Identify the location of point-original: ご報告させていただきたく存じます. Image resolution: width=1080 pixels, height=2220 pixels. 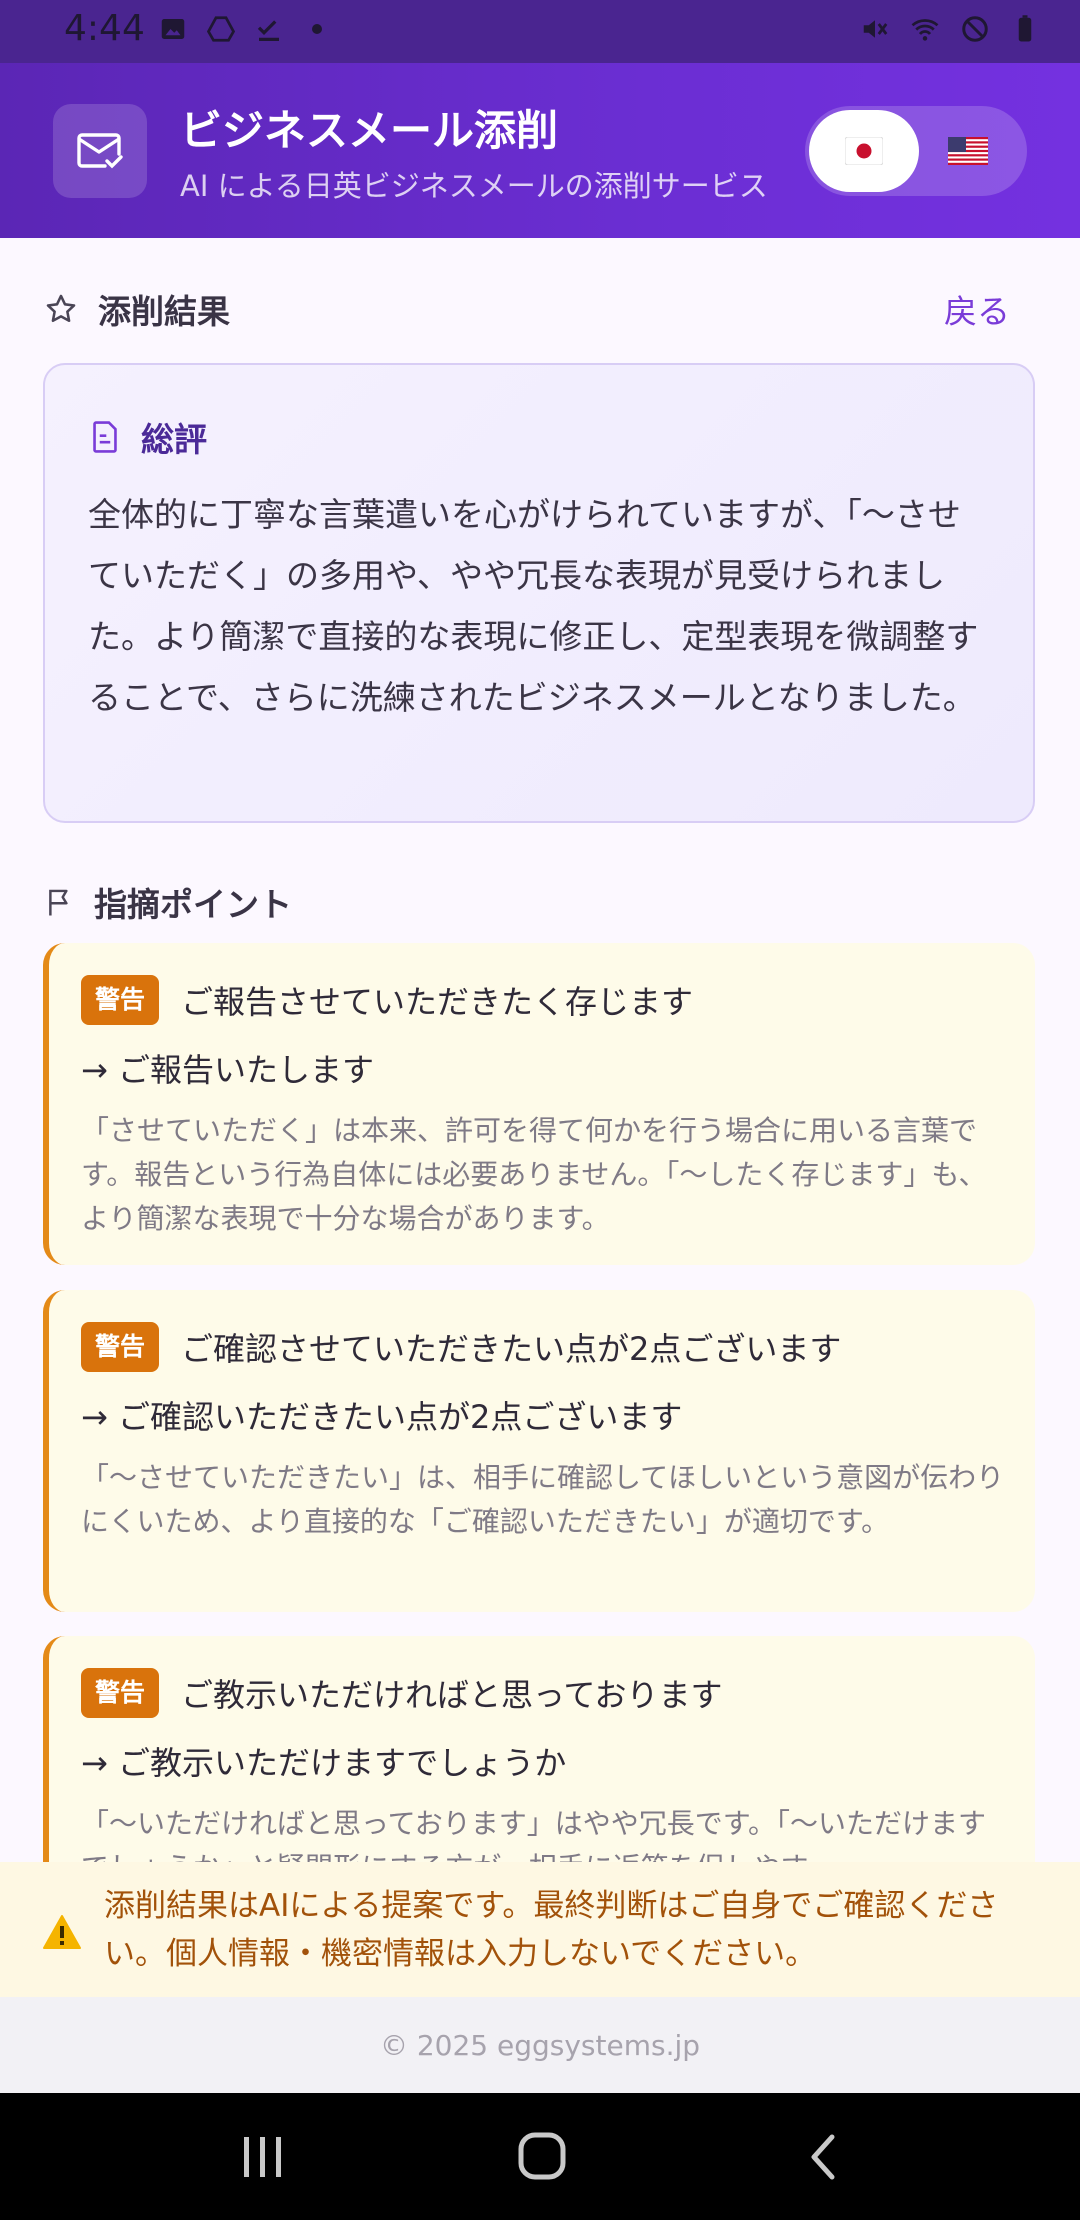
(437, 1002).